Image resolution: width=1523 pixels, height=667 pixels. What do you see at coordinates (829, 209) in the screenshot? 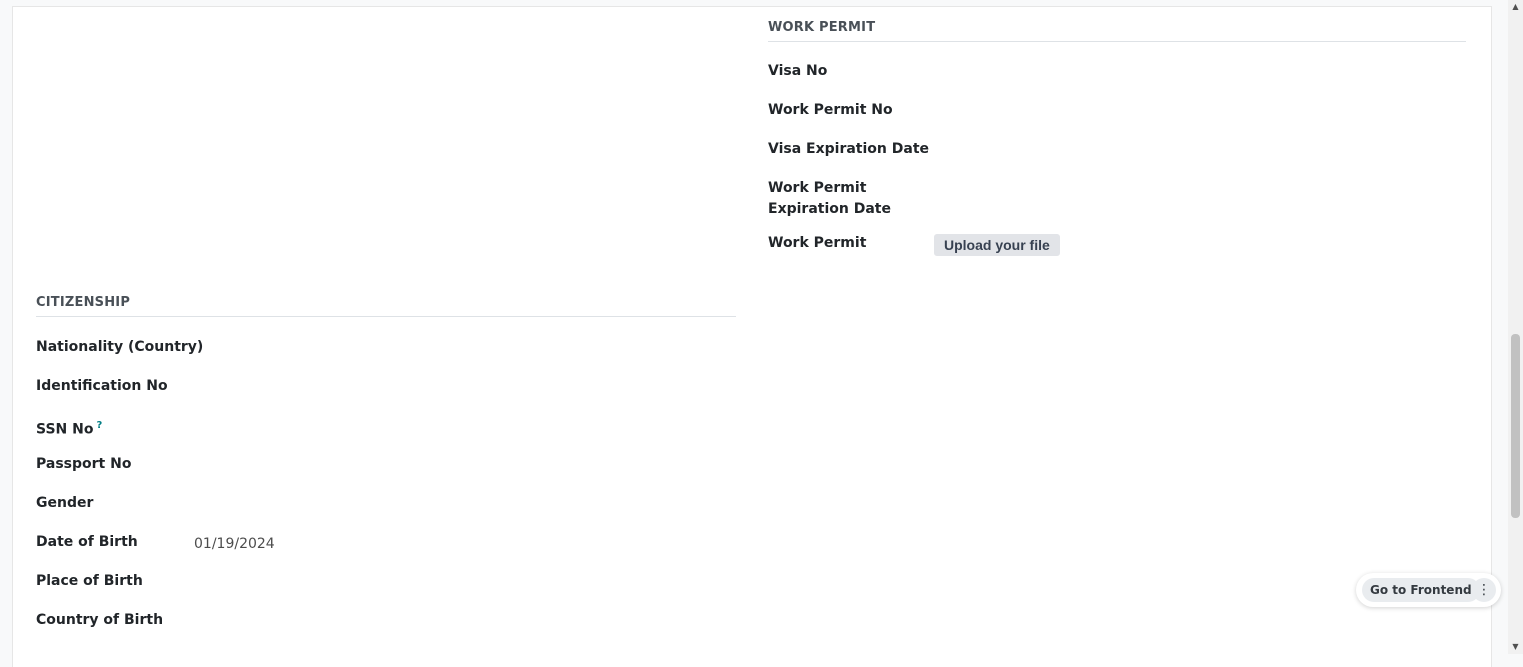
I see `work-permit-expiration-line2: Expiration Date` at bounding box center [829, 209].